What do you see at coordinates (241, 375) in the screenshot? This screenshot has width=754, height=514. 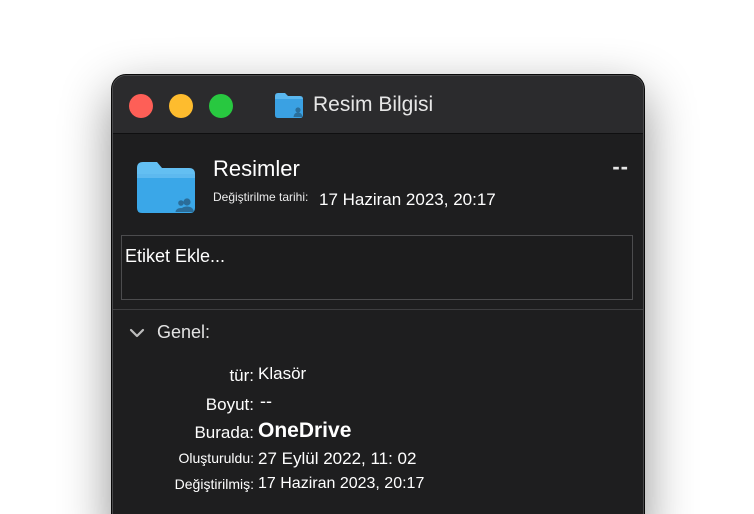 I see `kind-label: tür:` at bounding box center [241, 375].